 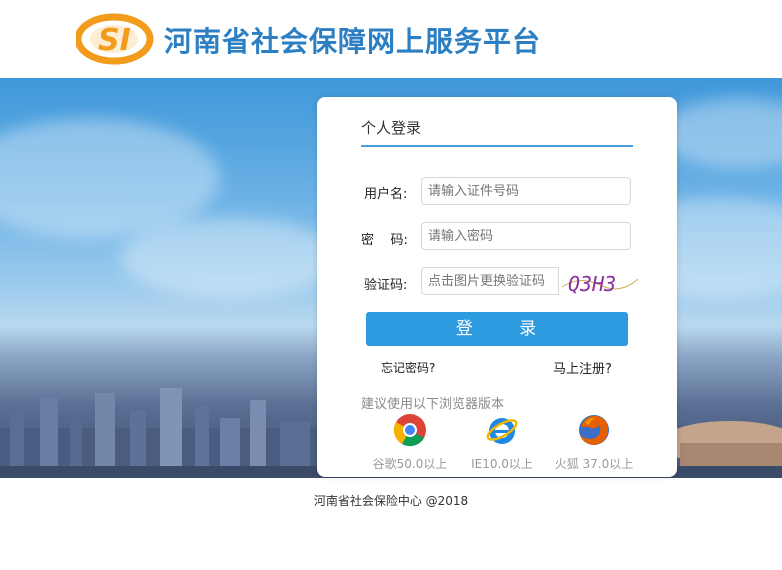 I want to click on browser-hint: 建议使用以下浏览器版本, so click(x=433, y=404).